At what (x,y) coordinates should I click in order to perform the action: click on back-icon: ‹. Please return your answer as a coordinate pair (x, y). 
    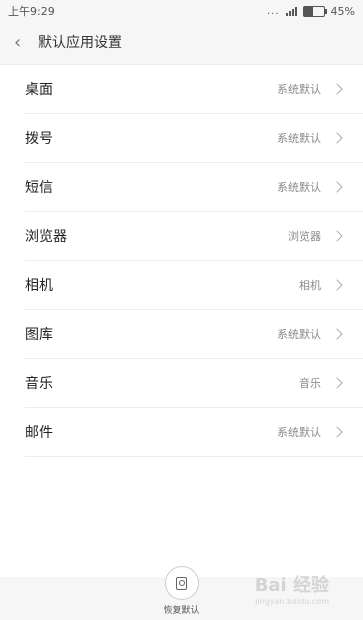
    Looking at the image, I should click on (26, 42).